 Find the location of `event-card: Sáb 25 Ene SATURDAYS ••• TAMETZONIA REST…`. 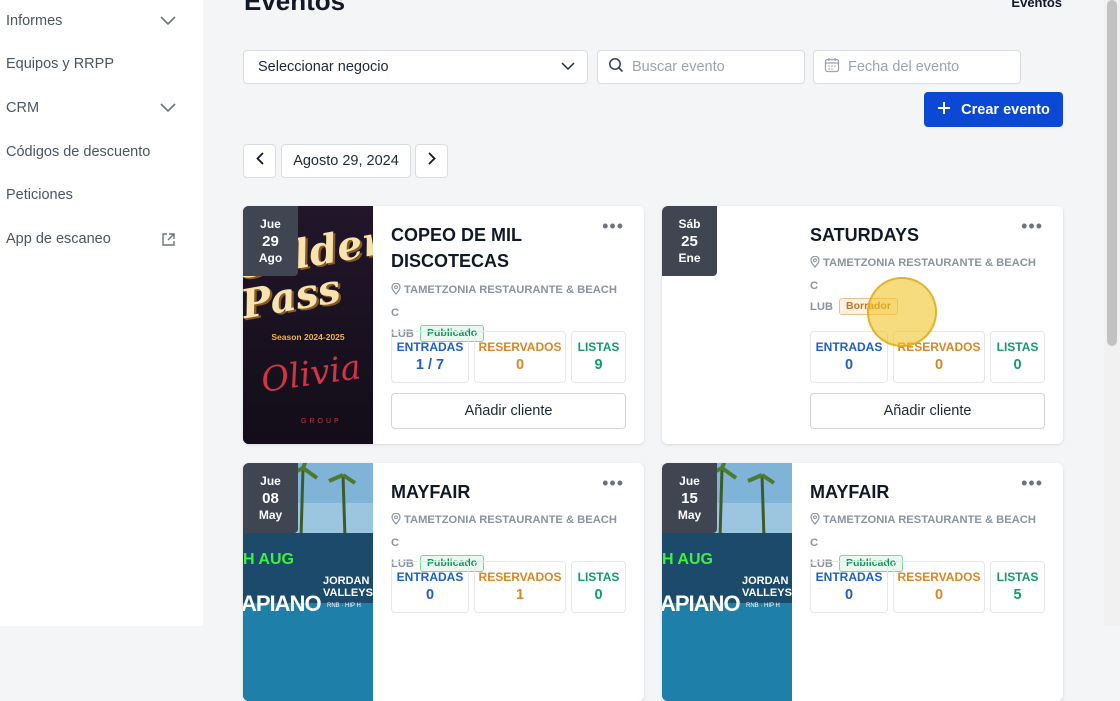

event-card: Sáb 25 Ene SATURDAYS ••• TAMETZONIA REST… is located at coordinates (862, 325).